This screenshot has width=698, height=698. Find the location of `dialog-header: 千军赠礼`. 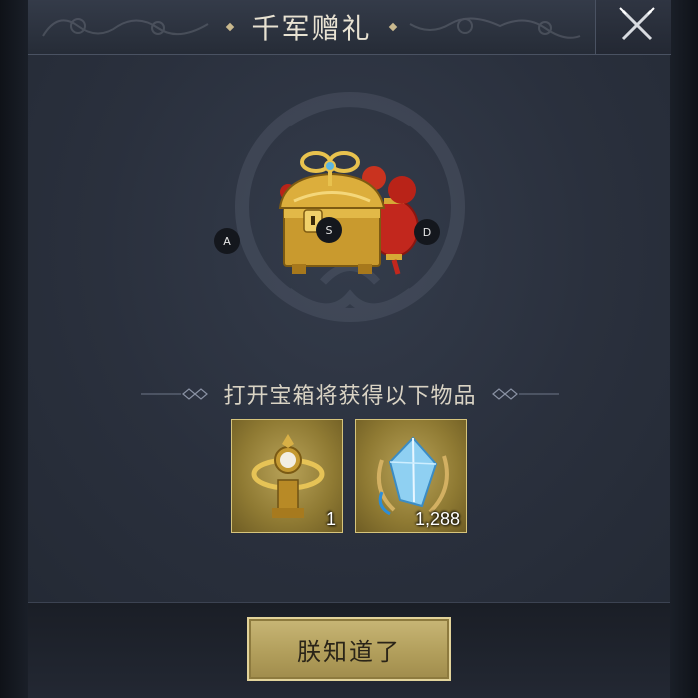

dialog-header: 千军赠礼 is located at coordinates (311, 27).